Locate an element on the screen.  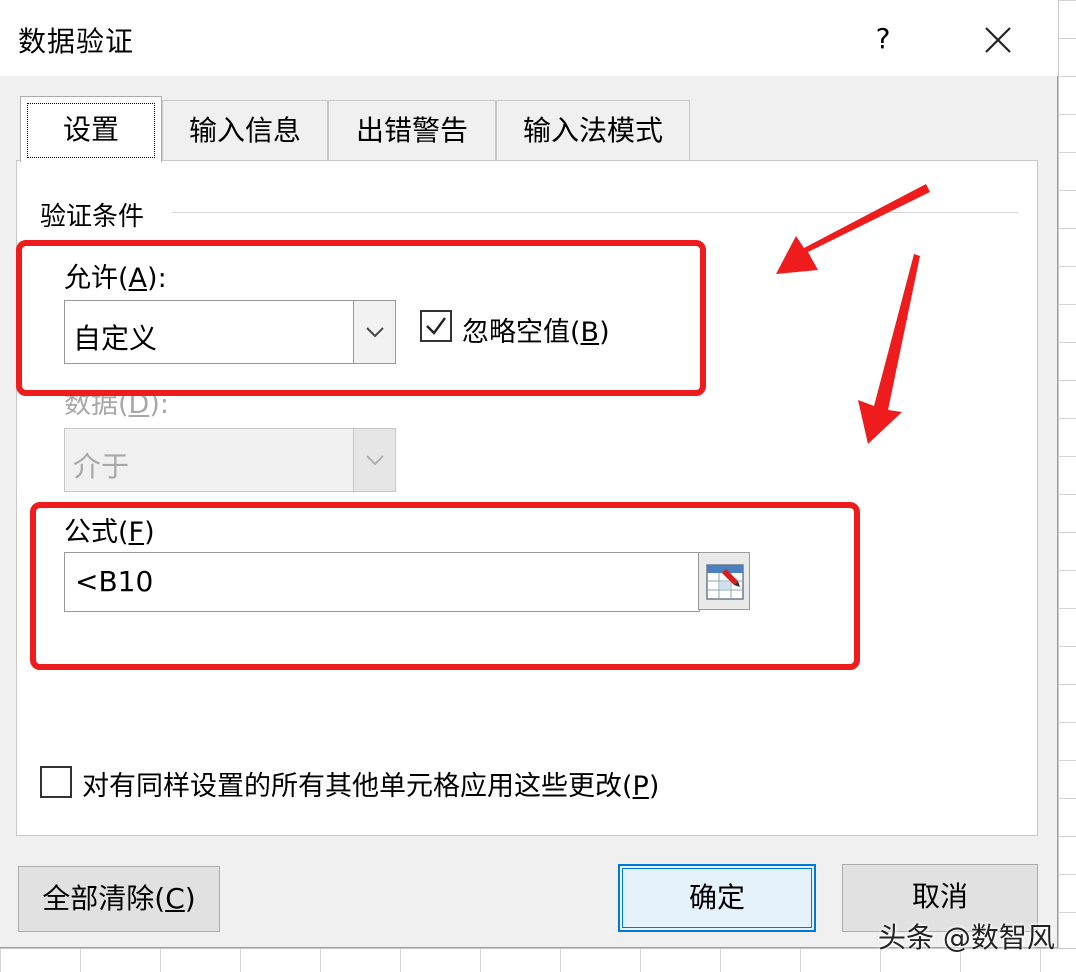
spreadsheet-grid-right is located at coordinates (1067, 486).